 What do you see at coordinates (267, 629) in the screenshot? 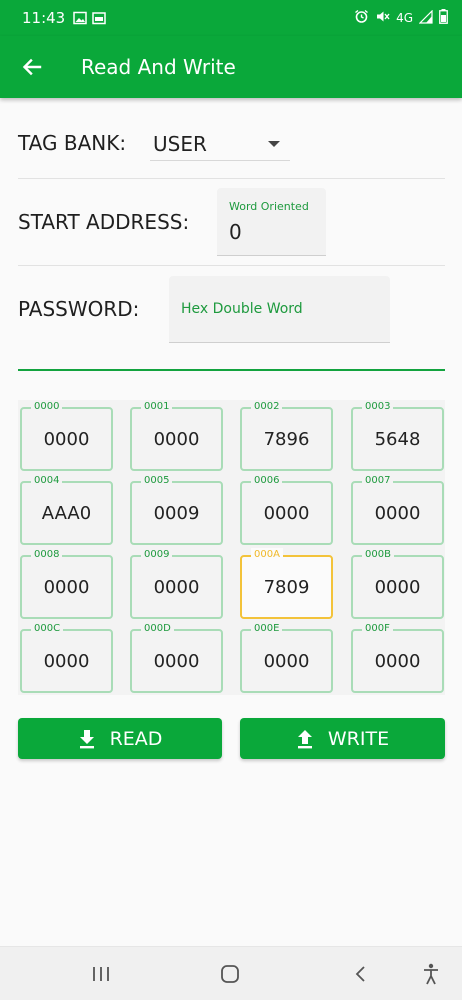
I see `cell-address: 000E` at bounding box center [267, 629].